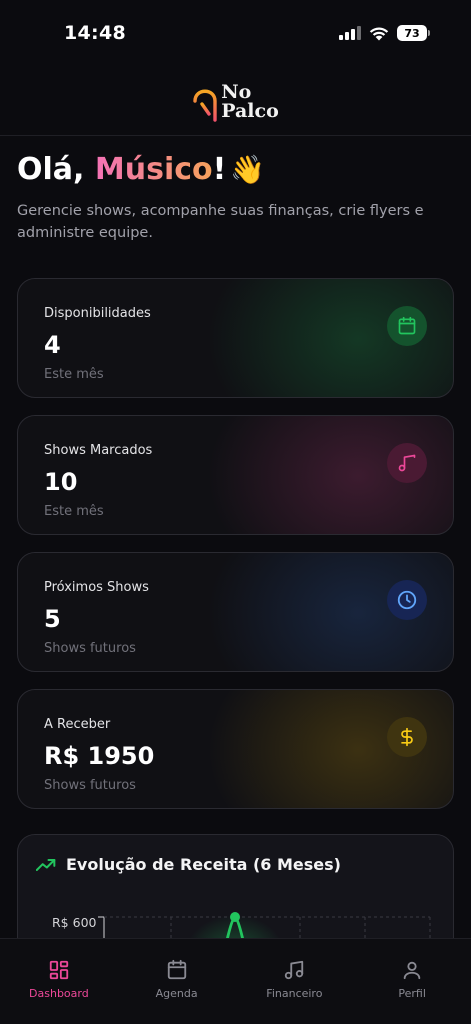  I want to click on card-label: Próximos Shows, so click(96, 587).